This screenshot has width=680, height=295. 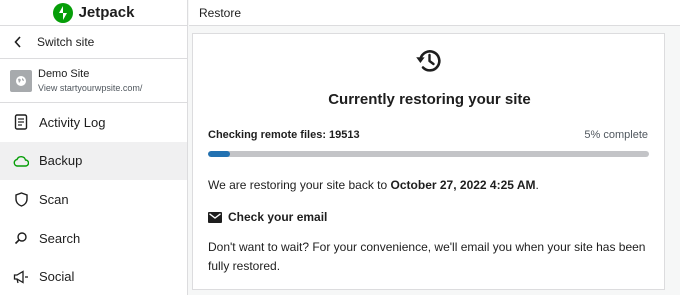 I want to click on sidebar-item-social: Social, so click(x=93, y=276).